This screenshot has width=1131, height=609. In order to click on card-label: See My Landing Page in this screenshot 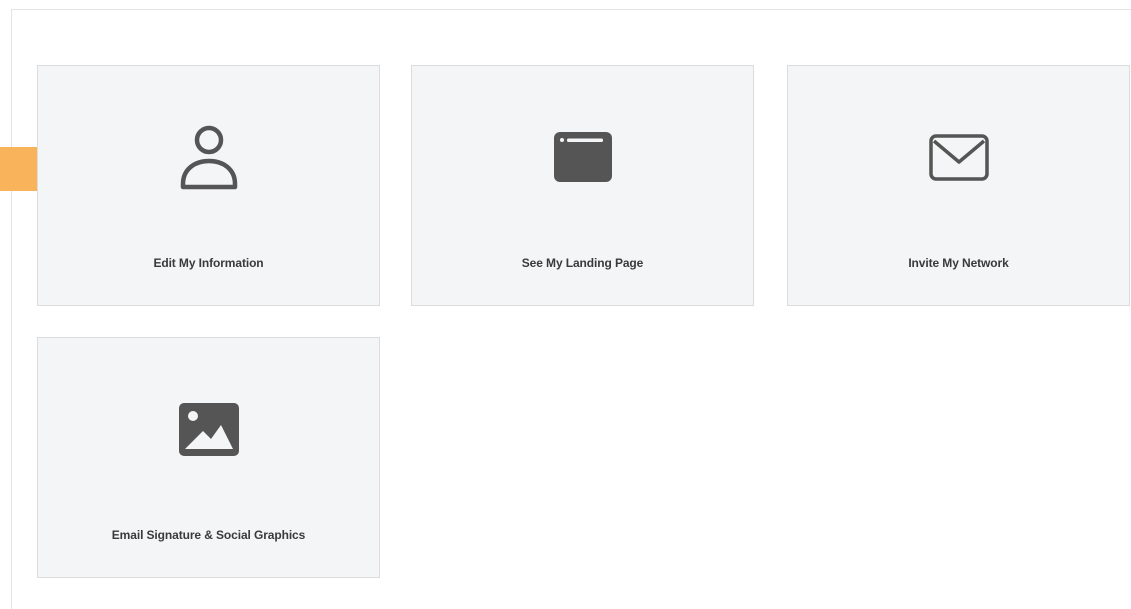, I will do `click(582, 263)`.